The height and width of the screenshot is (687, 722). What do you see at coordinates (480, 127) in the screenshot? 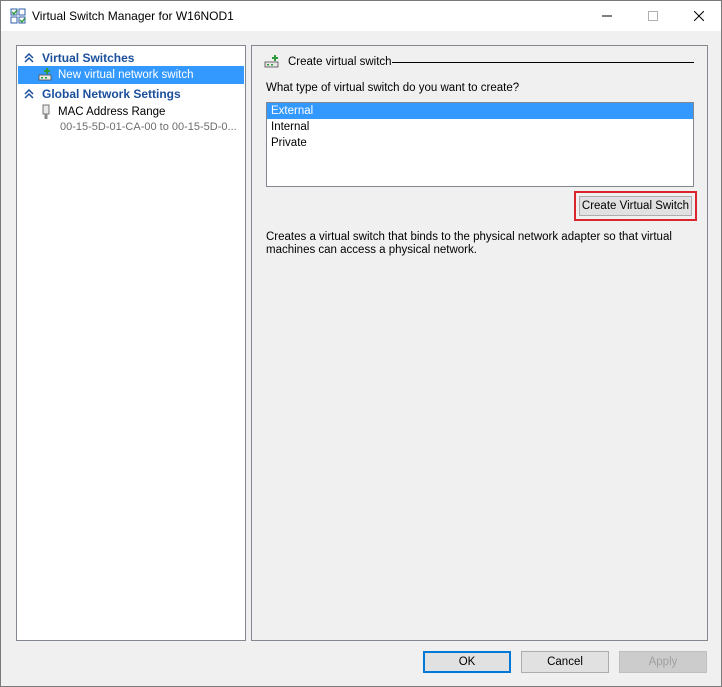
I see `option-internal: Internal` at bounding box center [480, 127].